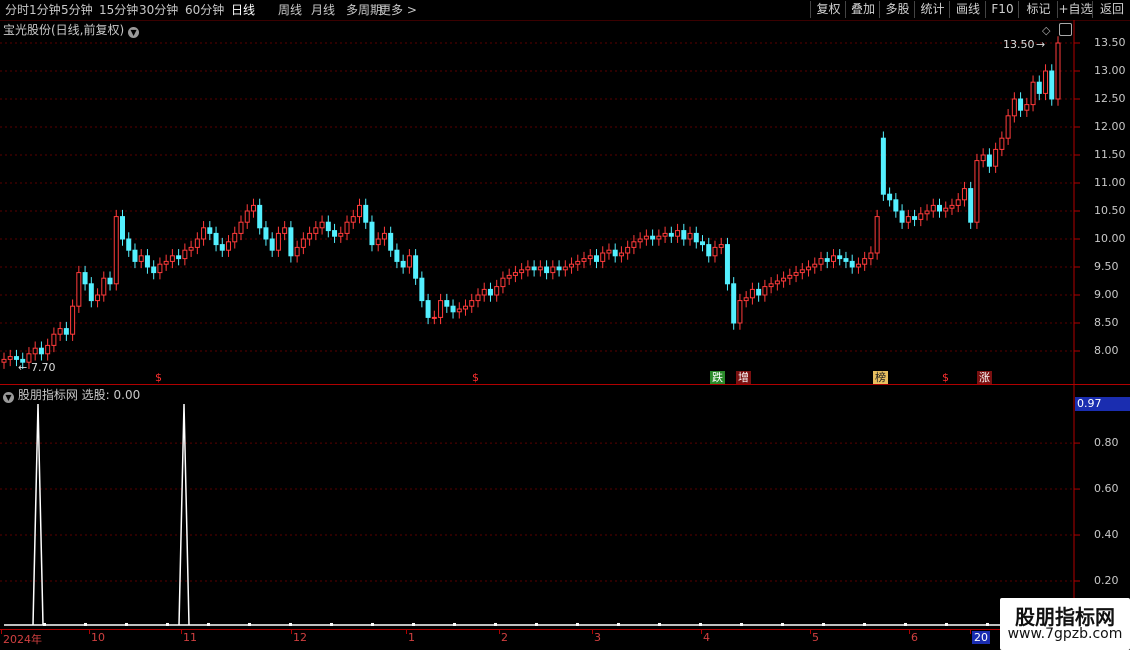 This screenshot has height=650, width=1130. Describe the element at coordinates (118, 10) in the screenshot. I see `timeframe-tab: 15分钟` at that location.